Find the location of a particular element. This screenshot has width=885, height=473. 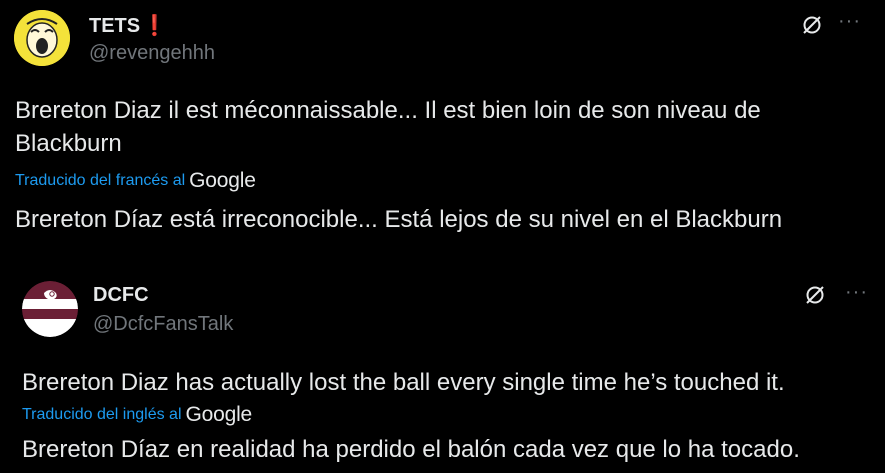

user-handle: @DcfcFansTalk is located at coordinates (163, 324).